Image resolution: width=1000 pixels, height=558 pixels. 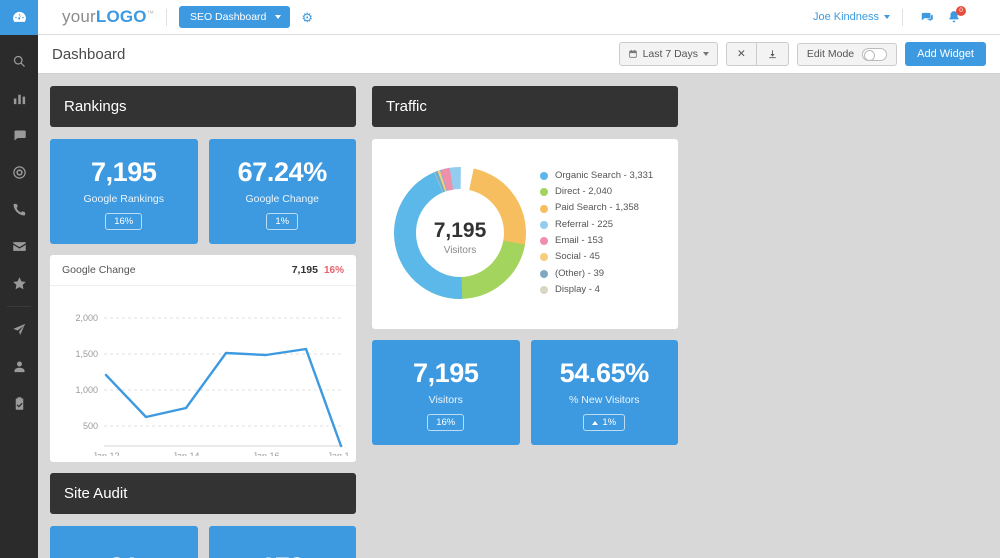 I want to click on user-name-label: Joe Kindness, so click(x=845, y=17).